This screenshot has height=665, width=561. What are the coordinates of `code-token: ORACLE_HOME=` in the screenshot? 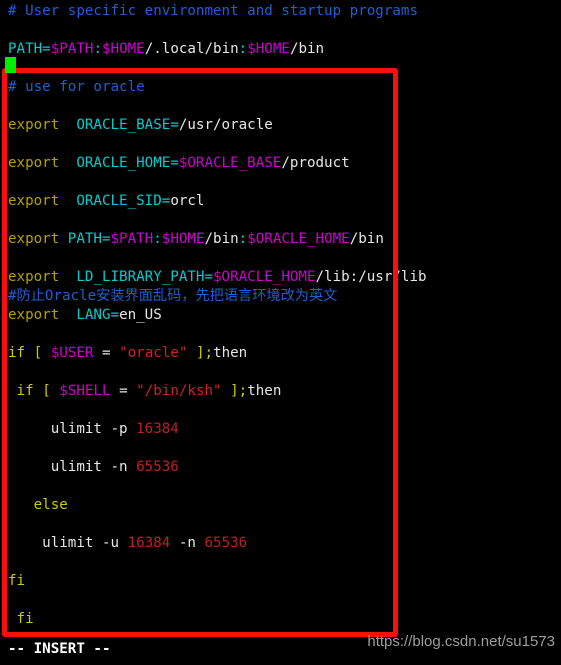 It's located at (127, 163).